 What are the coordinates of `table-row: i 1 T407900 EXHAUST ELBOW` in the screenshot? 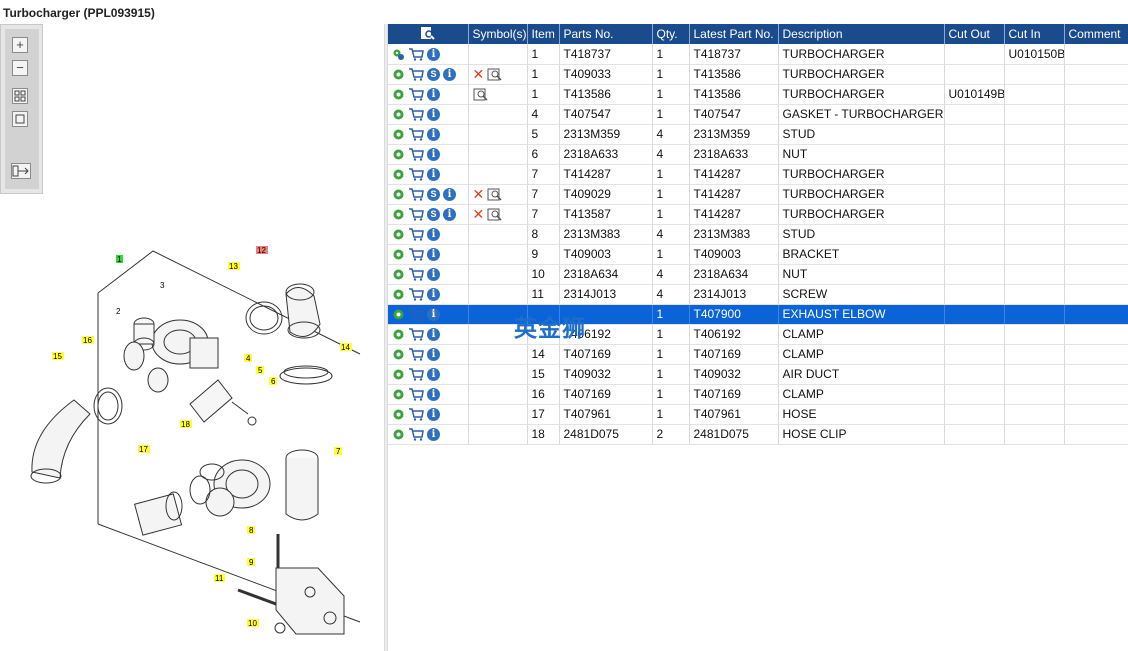 It's located at (758, 314).